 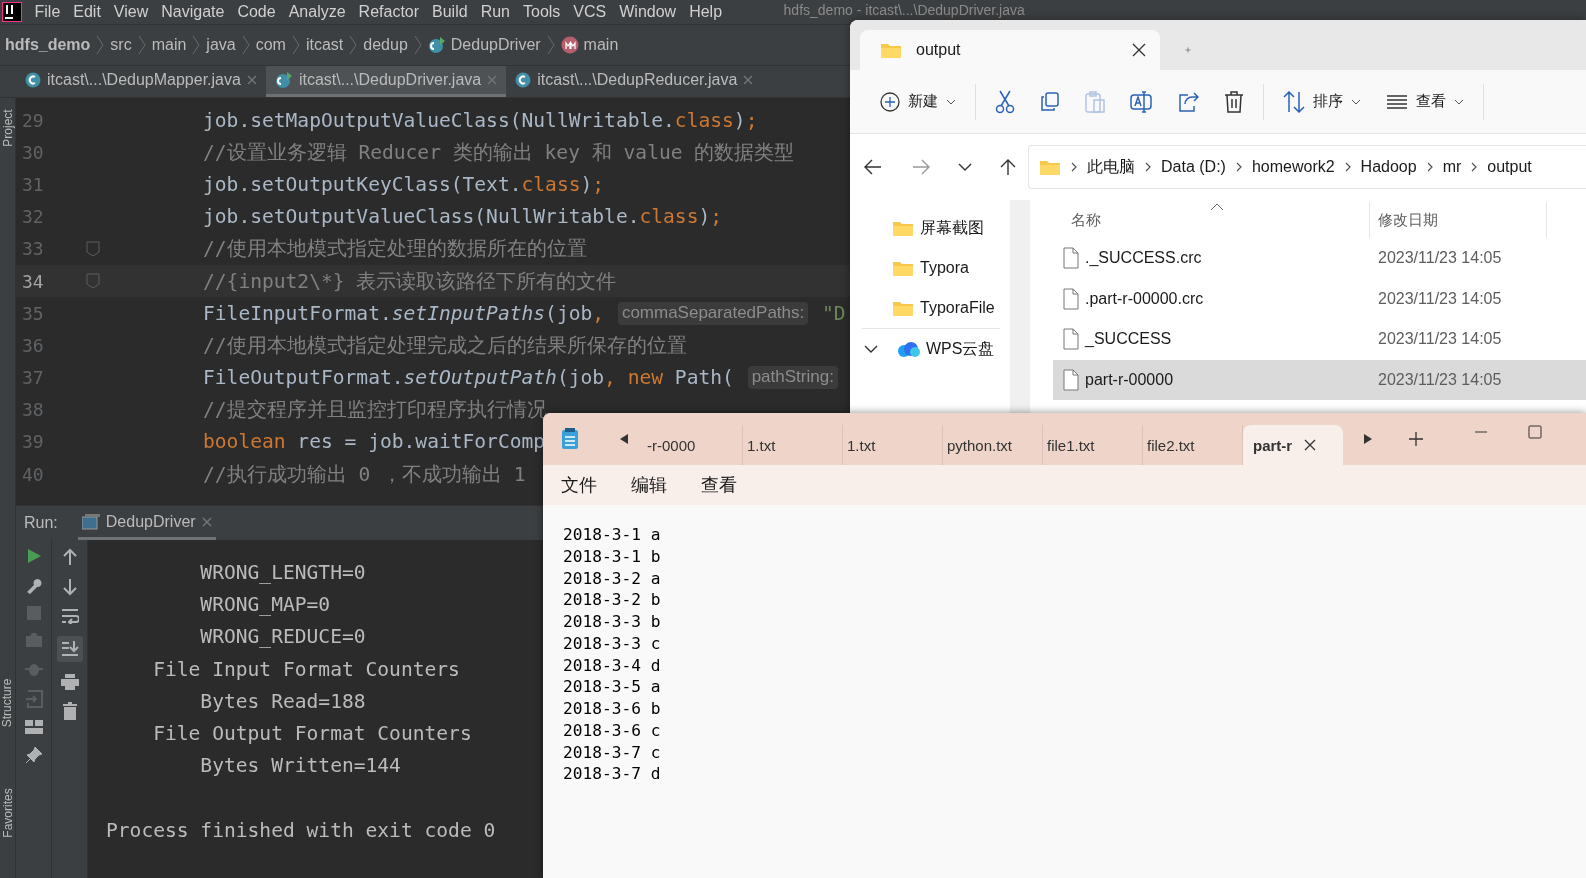 What do you see at coordinates (131, 12) in the screenshot?
I see `menu-item: View` at bounding box center [131, 12].